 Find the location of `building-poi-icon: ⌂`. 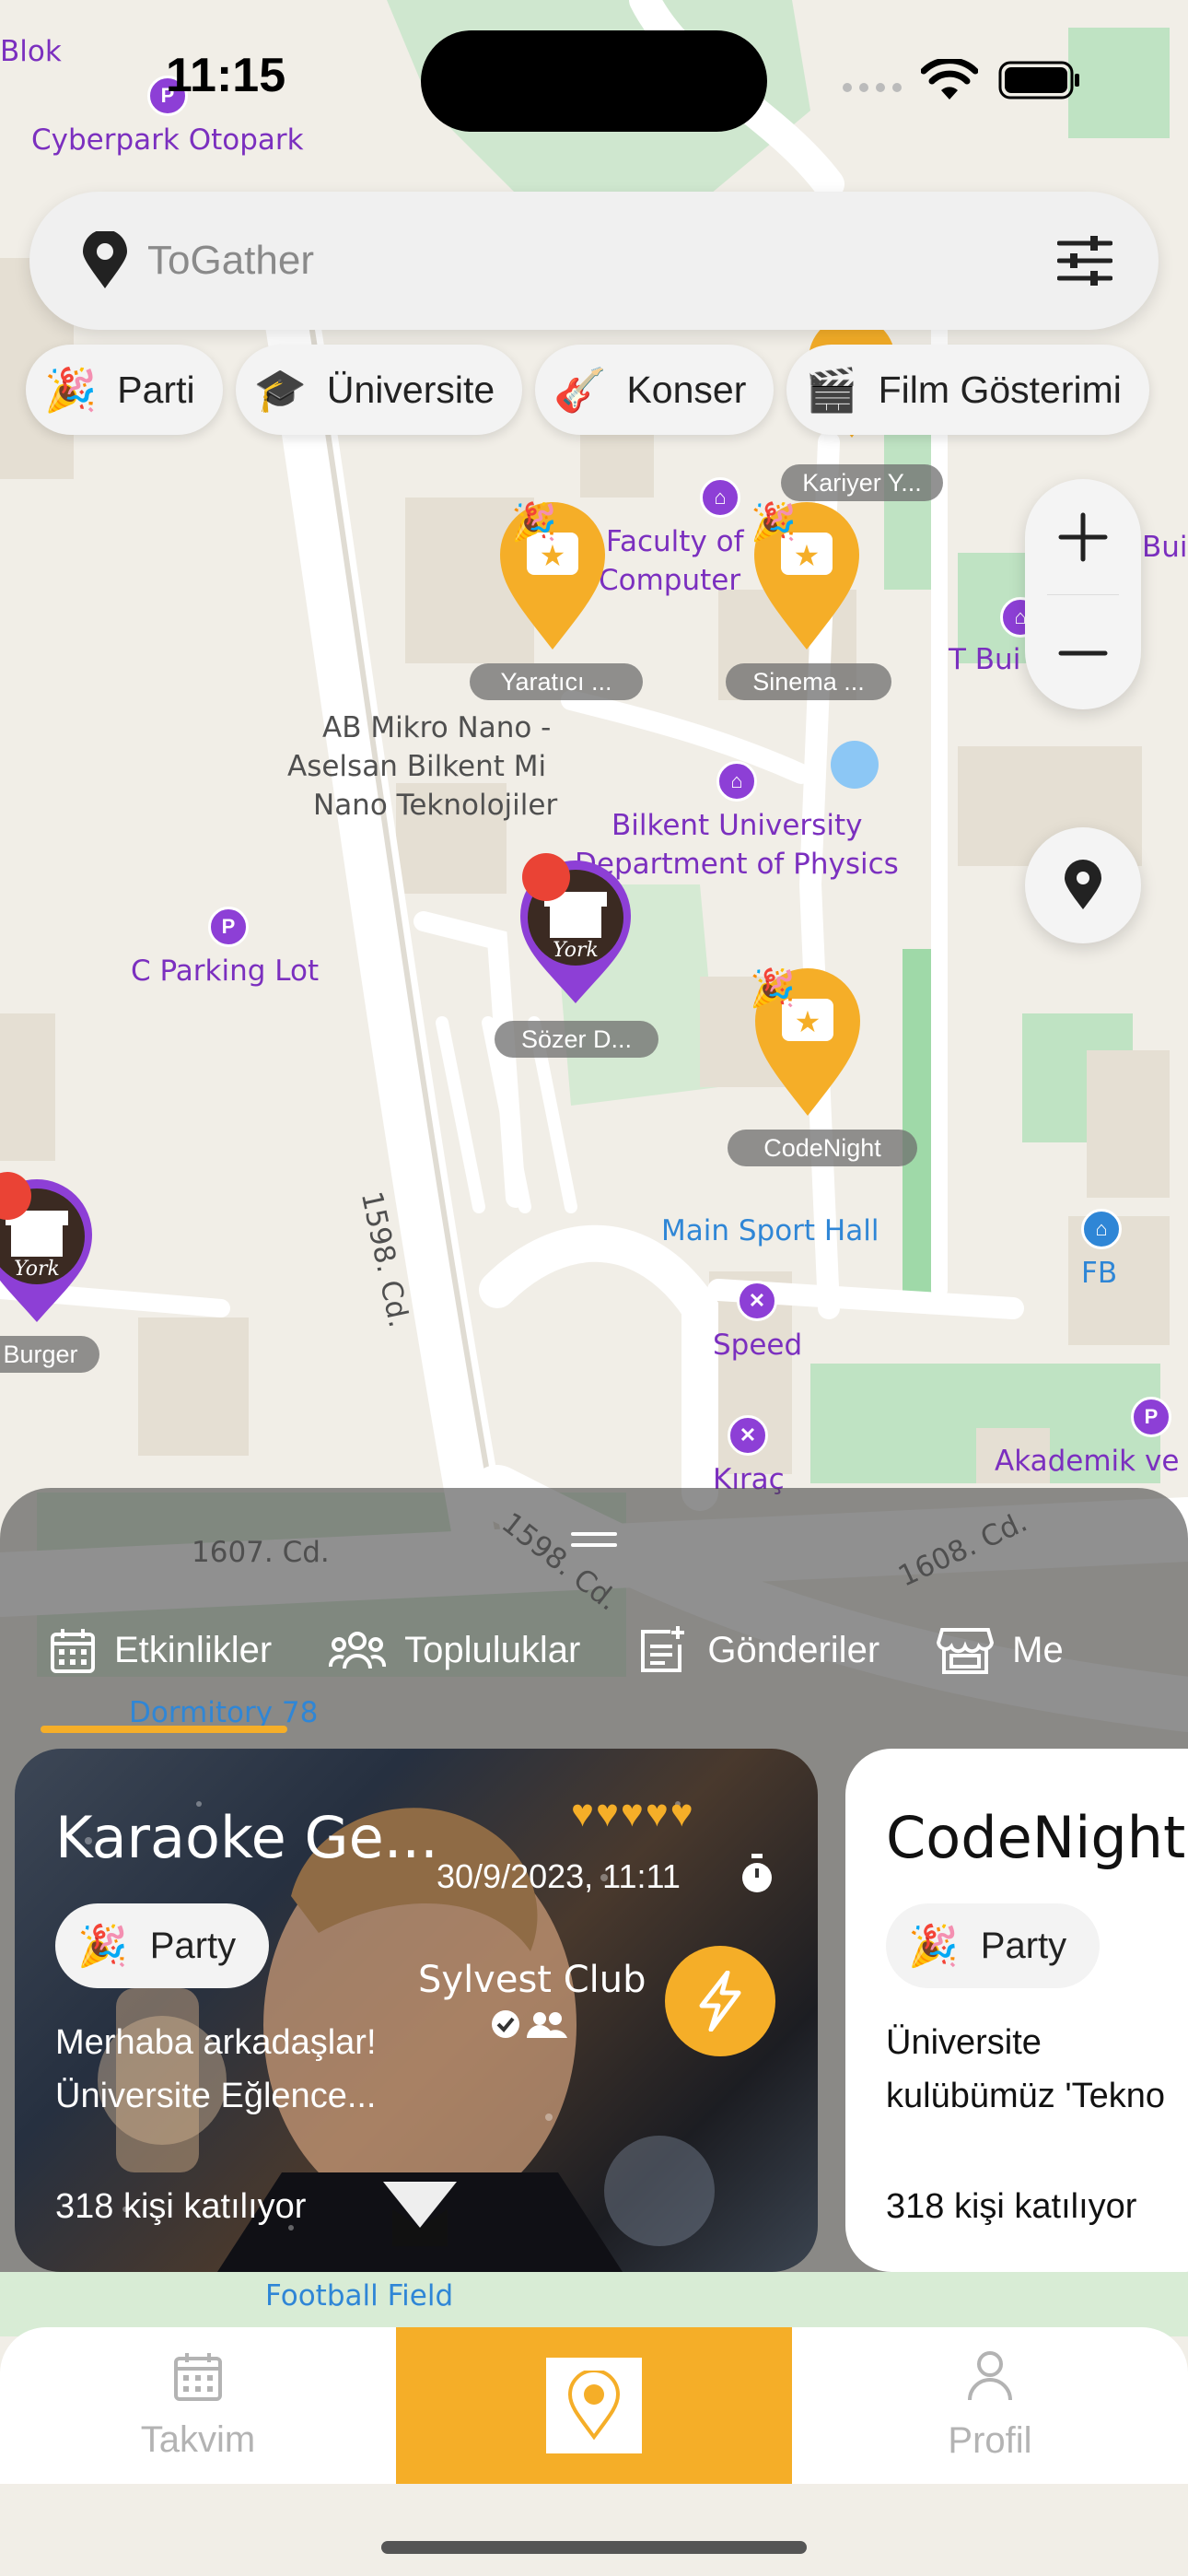

building-poi-icon: ⌂ is located at coordinates (1101, 1229).